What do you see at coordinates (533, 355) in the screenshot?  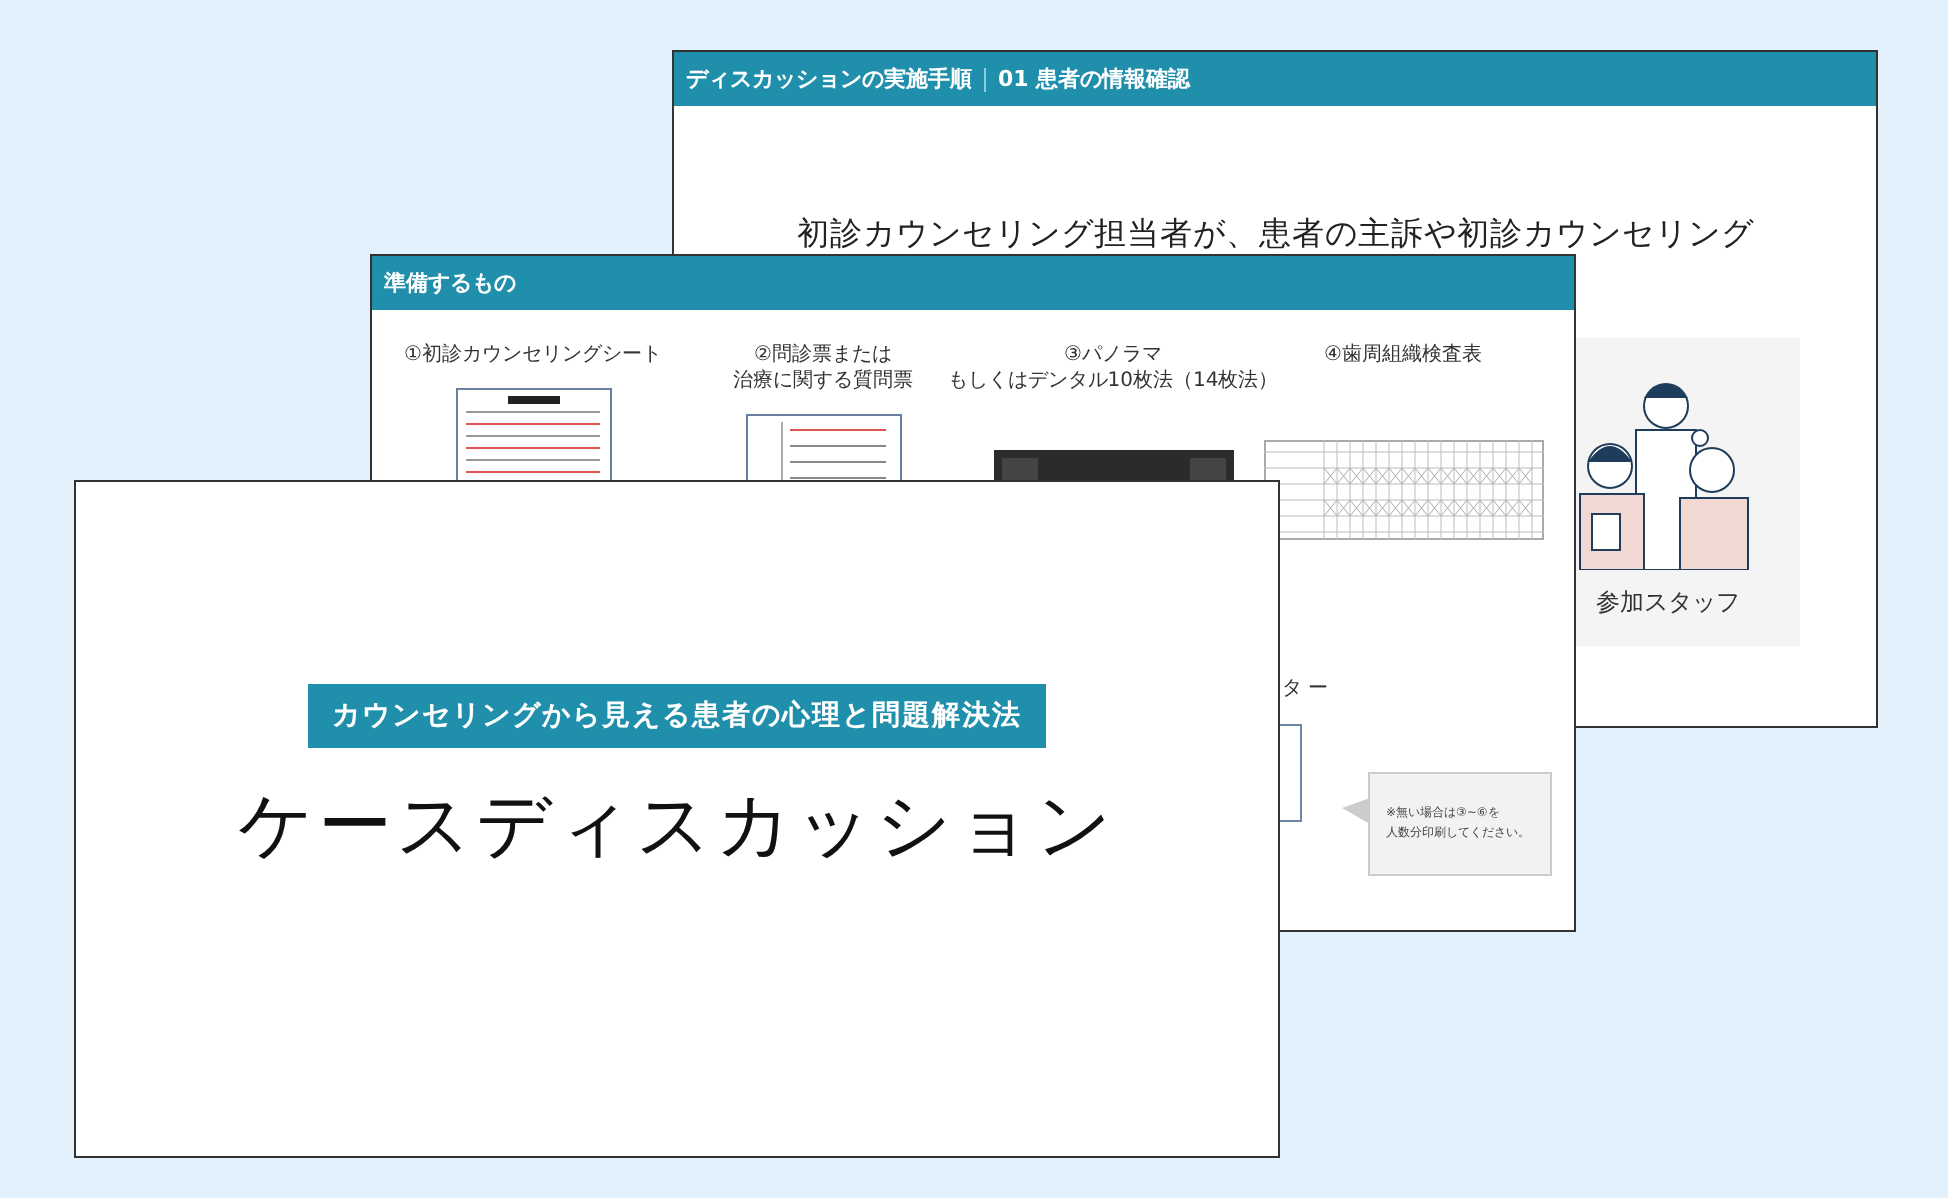 I see `material-label: ①初診カウンセリングシート` at bounding box center [533, 355].